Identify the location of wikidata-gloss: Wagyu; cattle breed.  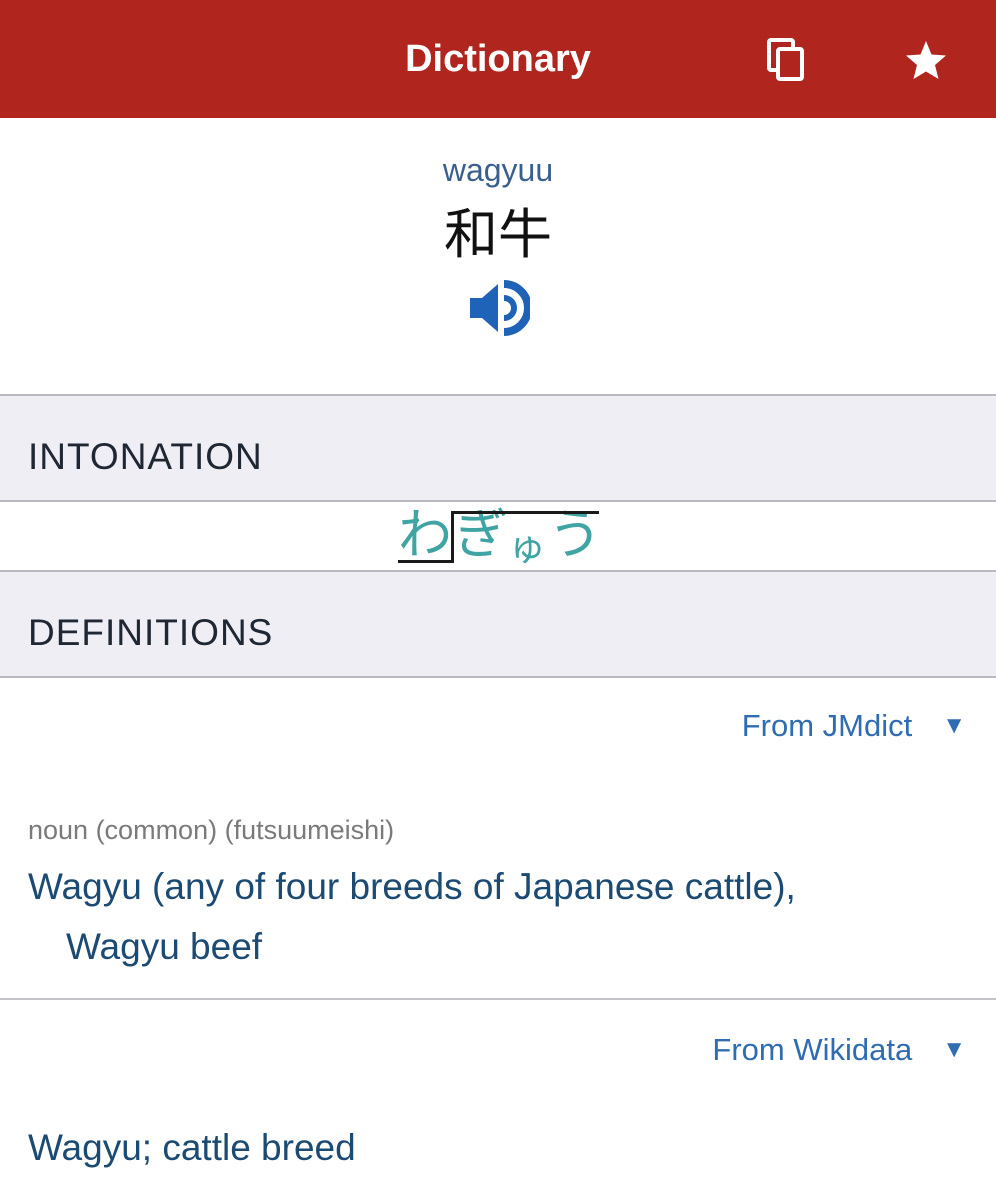
(192, 1147).